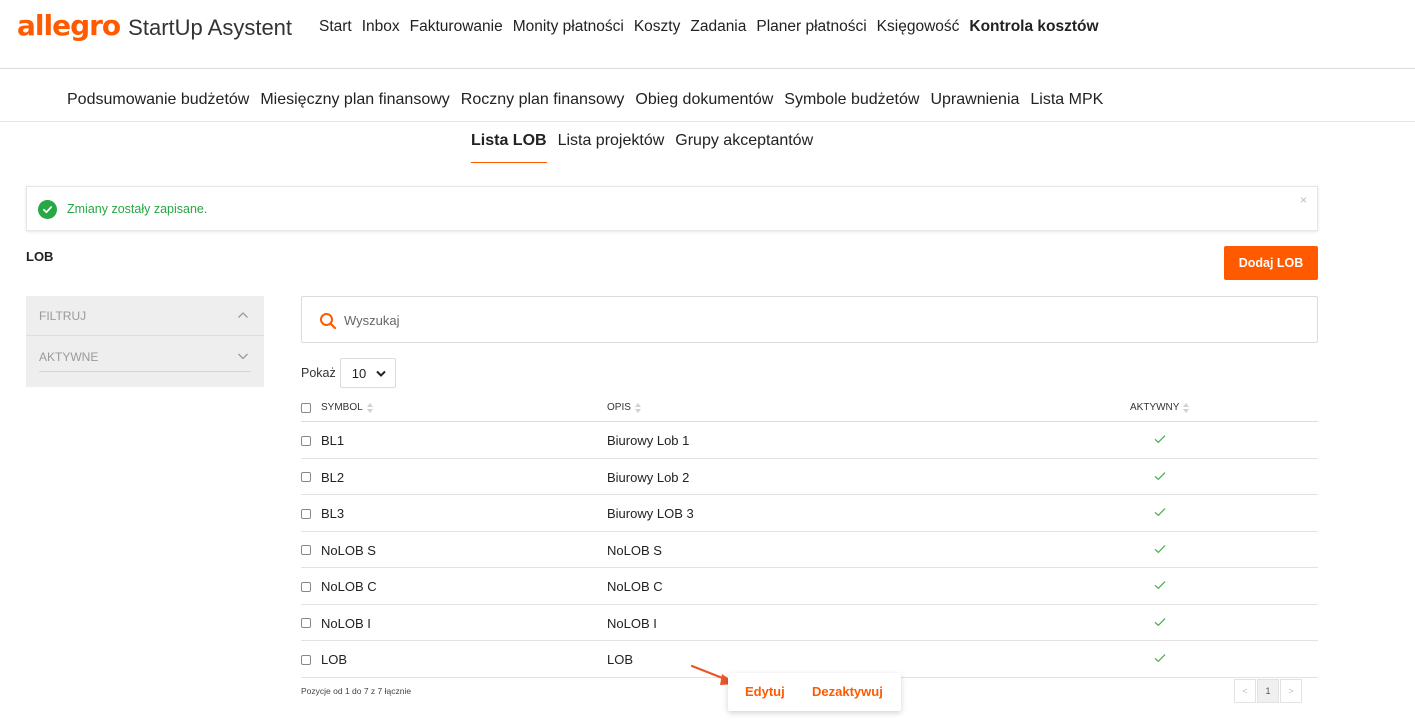 This screenshot has height=726, width=1415. What do you see at coordinates (648, 440) in the screenshot?
I see `cell-opis: Biurowy Lob 1` at bounding box center [648, 440].